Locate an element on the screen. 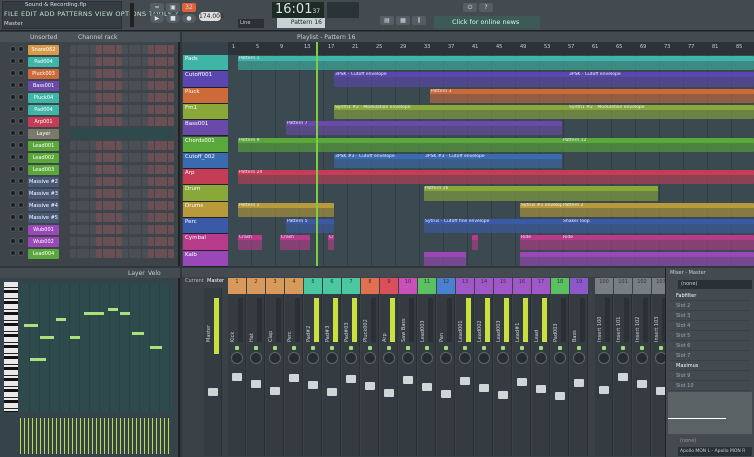 This screenshot has height=457, width=754. filter-select: Unsorted is located at coordinates (43, 37).